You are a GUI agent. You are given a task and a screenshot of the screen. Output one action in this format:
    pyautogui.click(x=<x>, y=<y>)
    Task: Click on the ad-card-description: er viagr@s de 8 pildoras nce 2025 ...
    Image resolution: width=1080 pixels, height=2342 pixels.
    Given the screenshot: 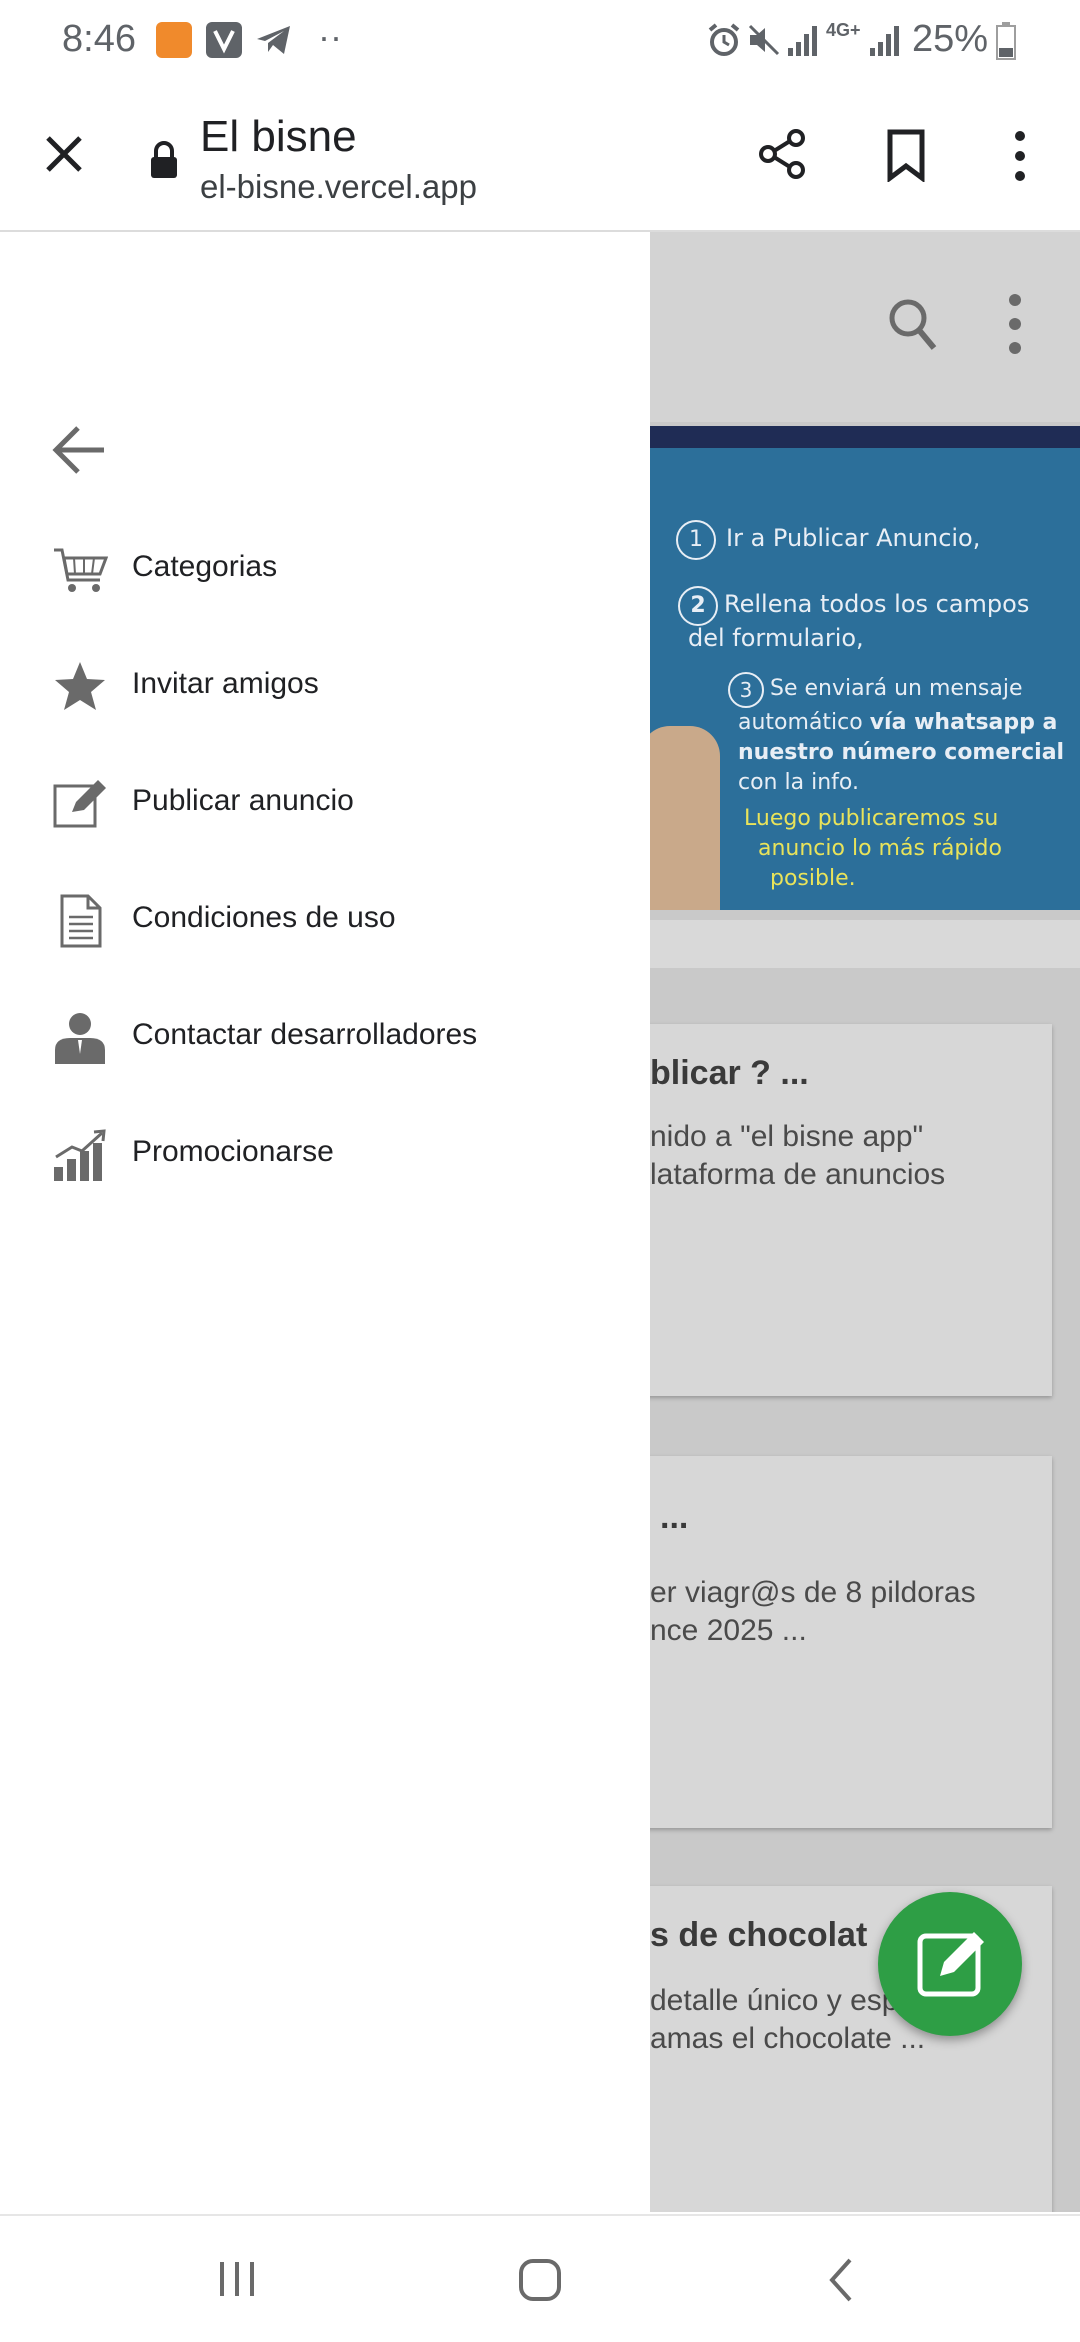 What is the action you would take?
    pyautogui.click(x=813, y=1611)
    